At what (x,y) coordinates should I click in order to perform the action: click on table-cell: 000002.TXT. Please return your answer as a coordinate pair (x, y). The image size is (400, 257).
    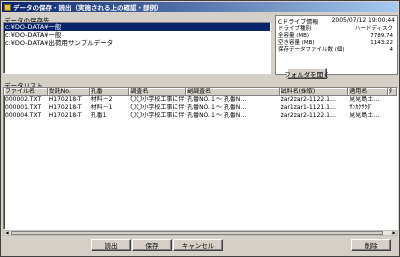
    Looking at the image, I should click on (23, 99).